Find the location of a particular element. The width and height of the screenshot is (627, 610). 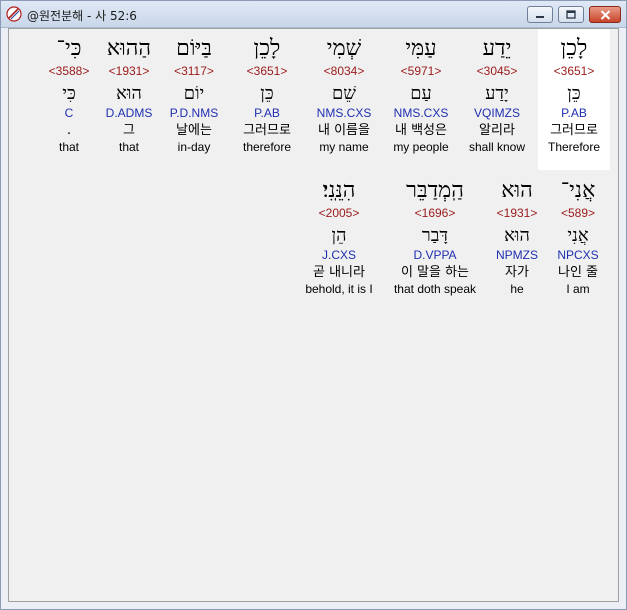

close-button is located at coordinates (605, 14).